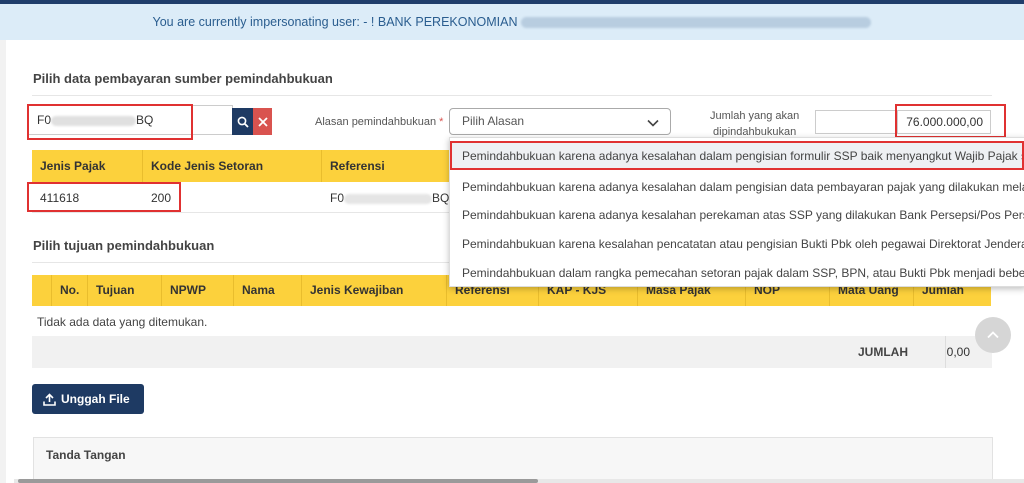 The width and height of the screenshot is (1024, 483). What do you see at coordinates (337, 198) in the screenshot?
I see `referensi-prefix: F0` at bounding box center [337, 198].